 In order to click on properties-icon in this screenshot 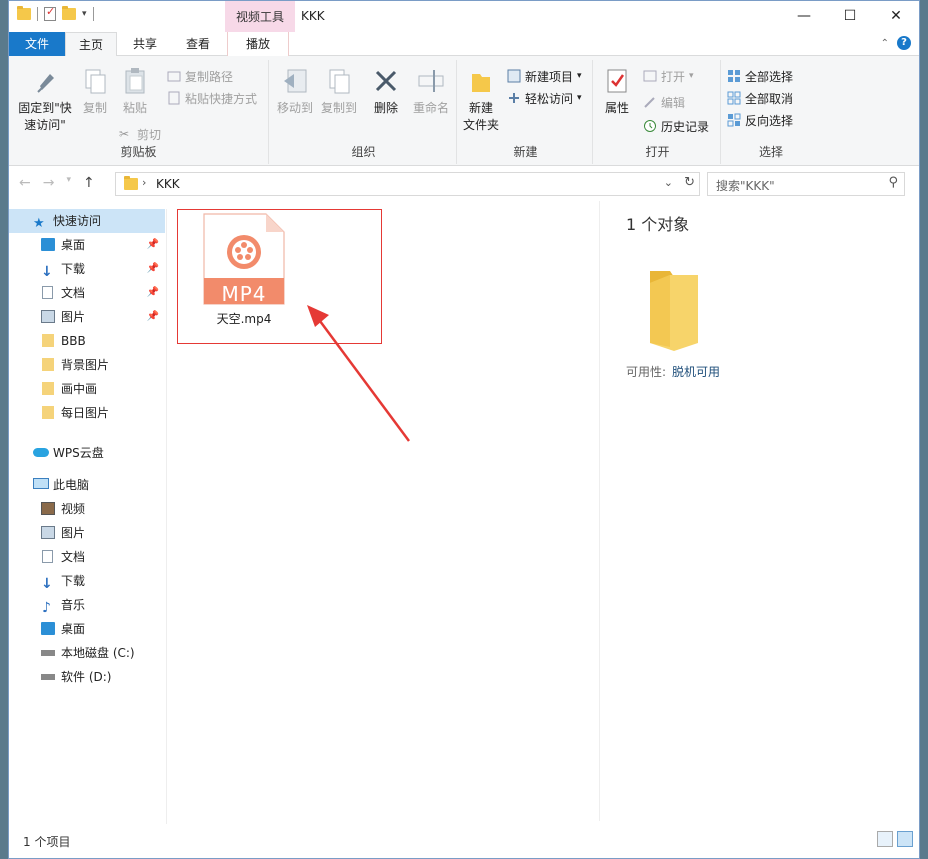, I will do `click(50, 13)`.